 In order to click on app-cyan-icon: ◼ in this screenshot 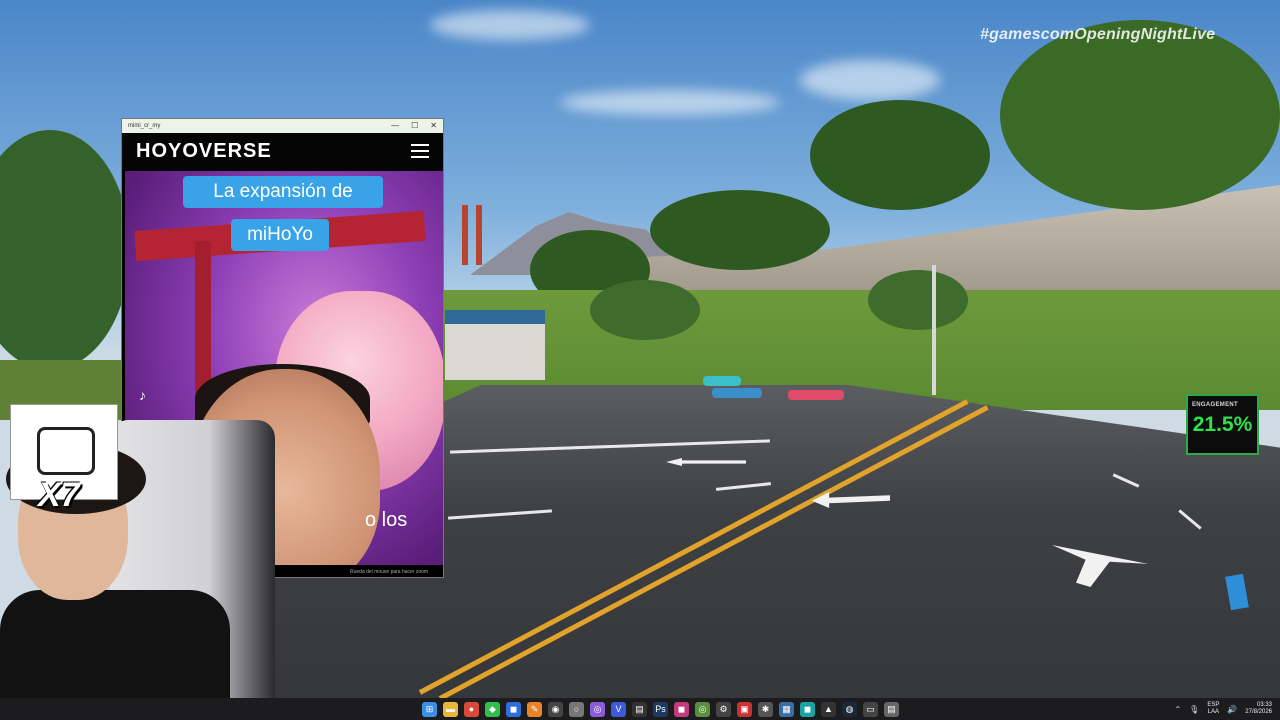, I will do `click(807, 709)`.